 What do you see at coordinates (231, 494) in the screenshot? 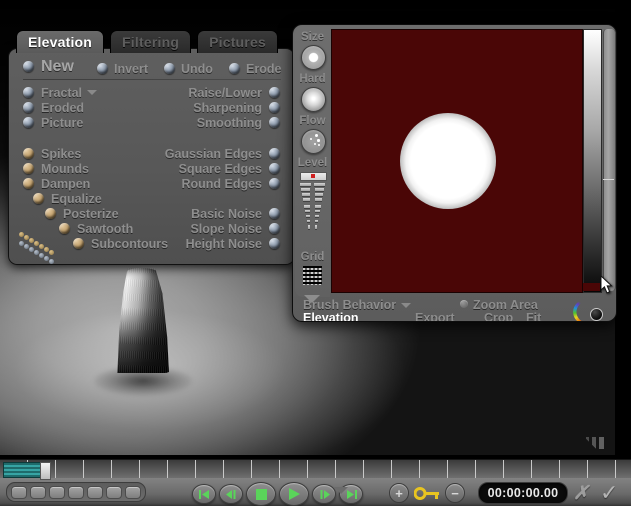
I see `step-back-button` at bounding box center [231, 494].